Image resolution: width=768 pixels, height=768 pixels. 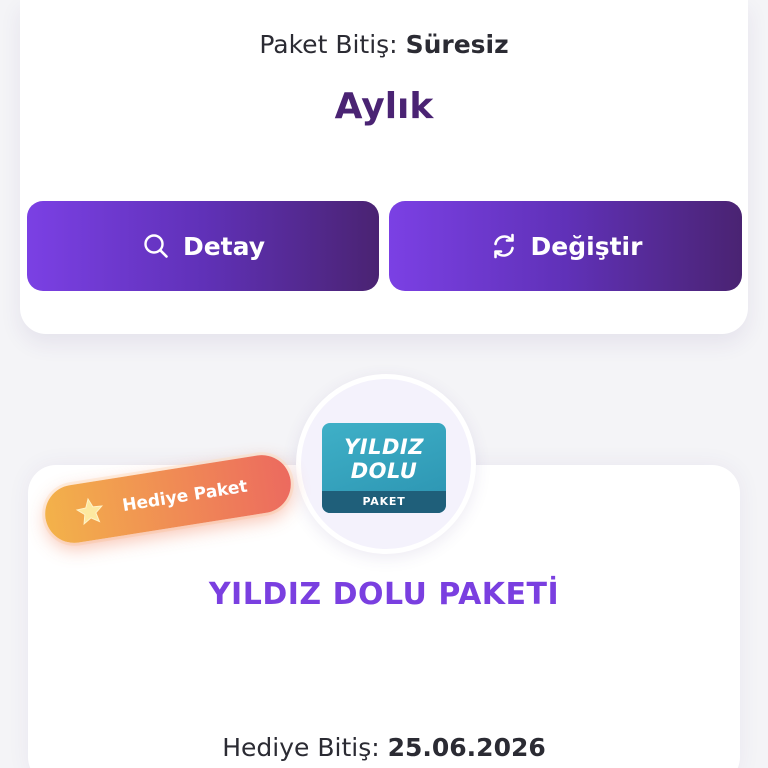 I want to click on gift-badge-label: Hediye Paket, so click(x=185, y=496).